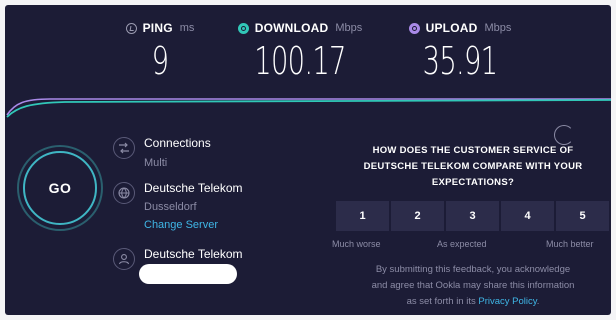 This screenshot has width=616, height=320. I want to click on change-server-link: Change Server, so click(181, 225).